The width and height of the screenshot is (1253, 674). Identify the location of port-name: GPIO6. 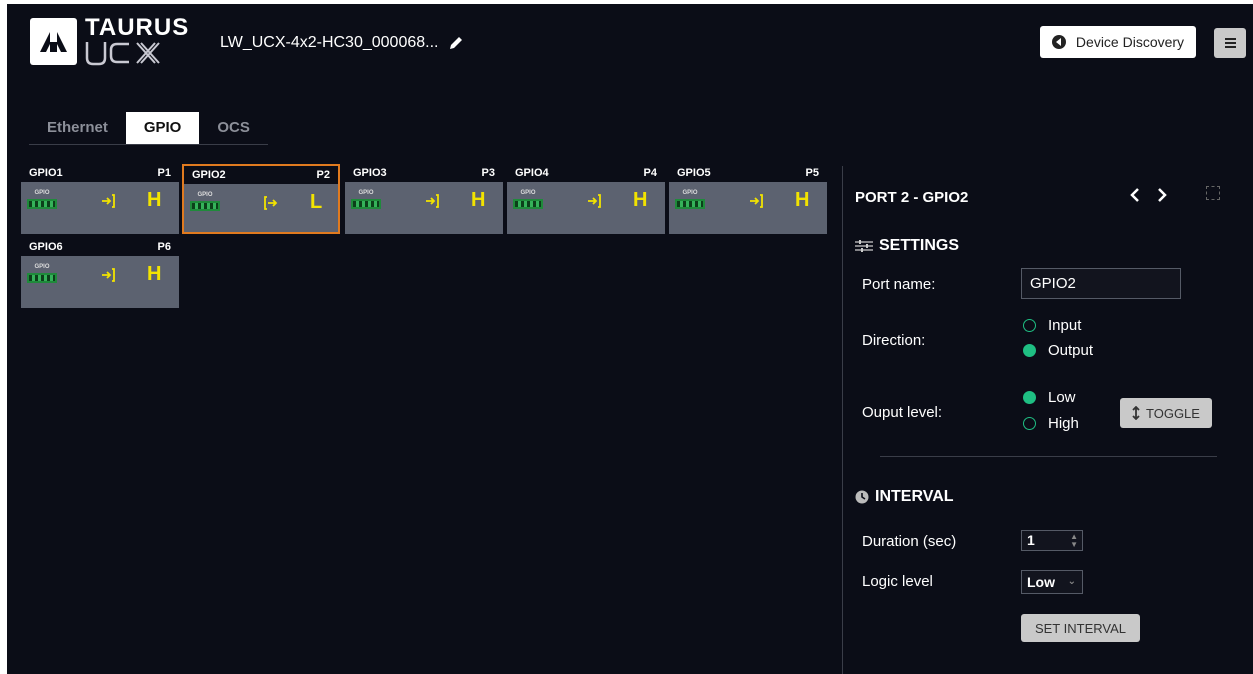
(46, 247).